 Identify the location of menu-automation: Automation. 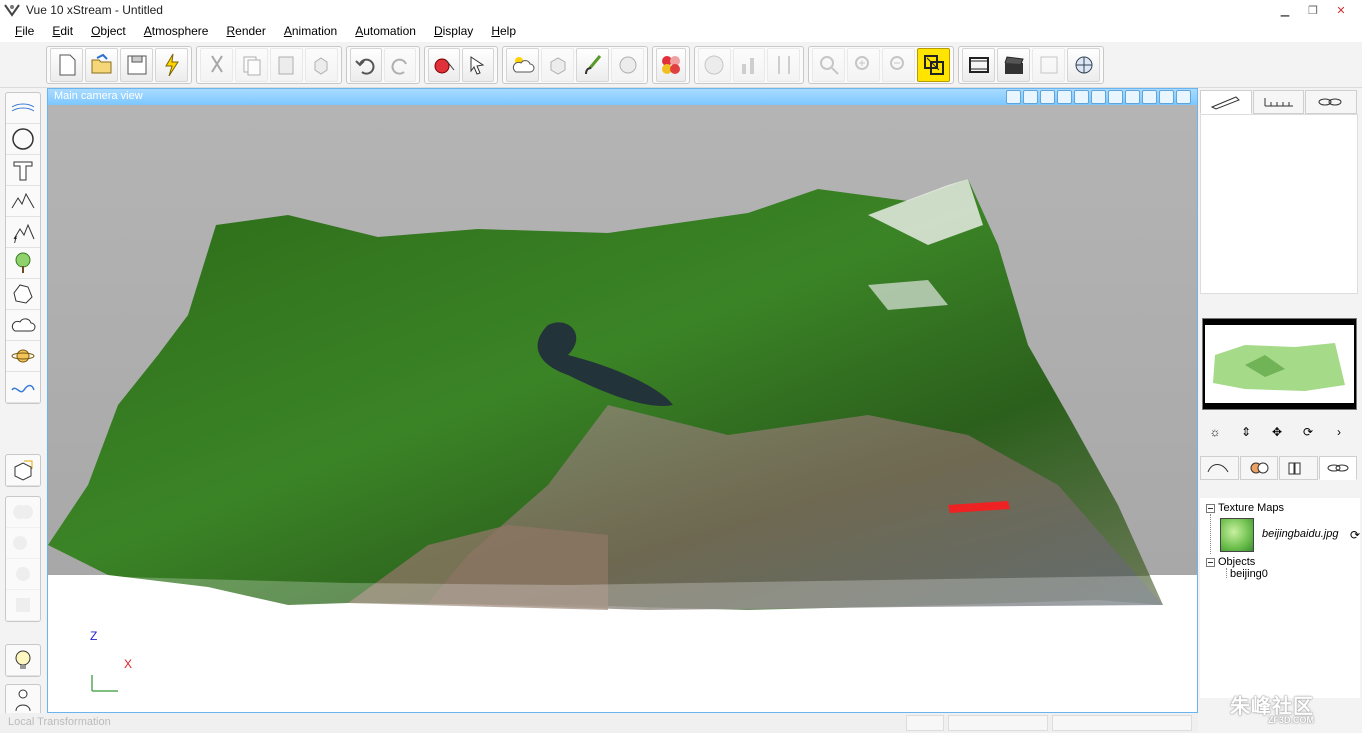
(385, 31).